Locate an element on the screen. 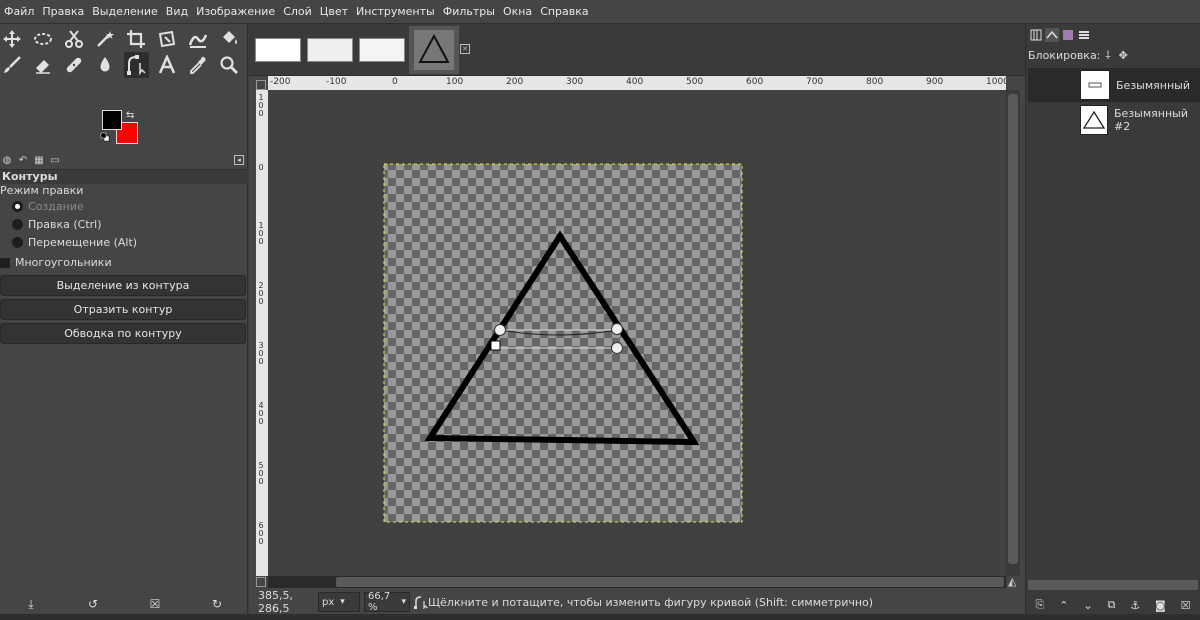 Image resolution: width=1200 pixels, height=620 pixels. mirror-path-button: Отразить контур is located at coordinates (123, 309).